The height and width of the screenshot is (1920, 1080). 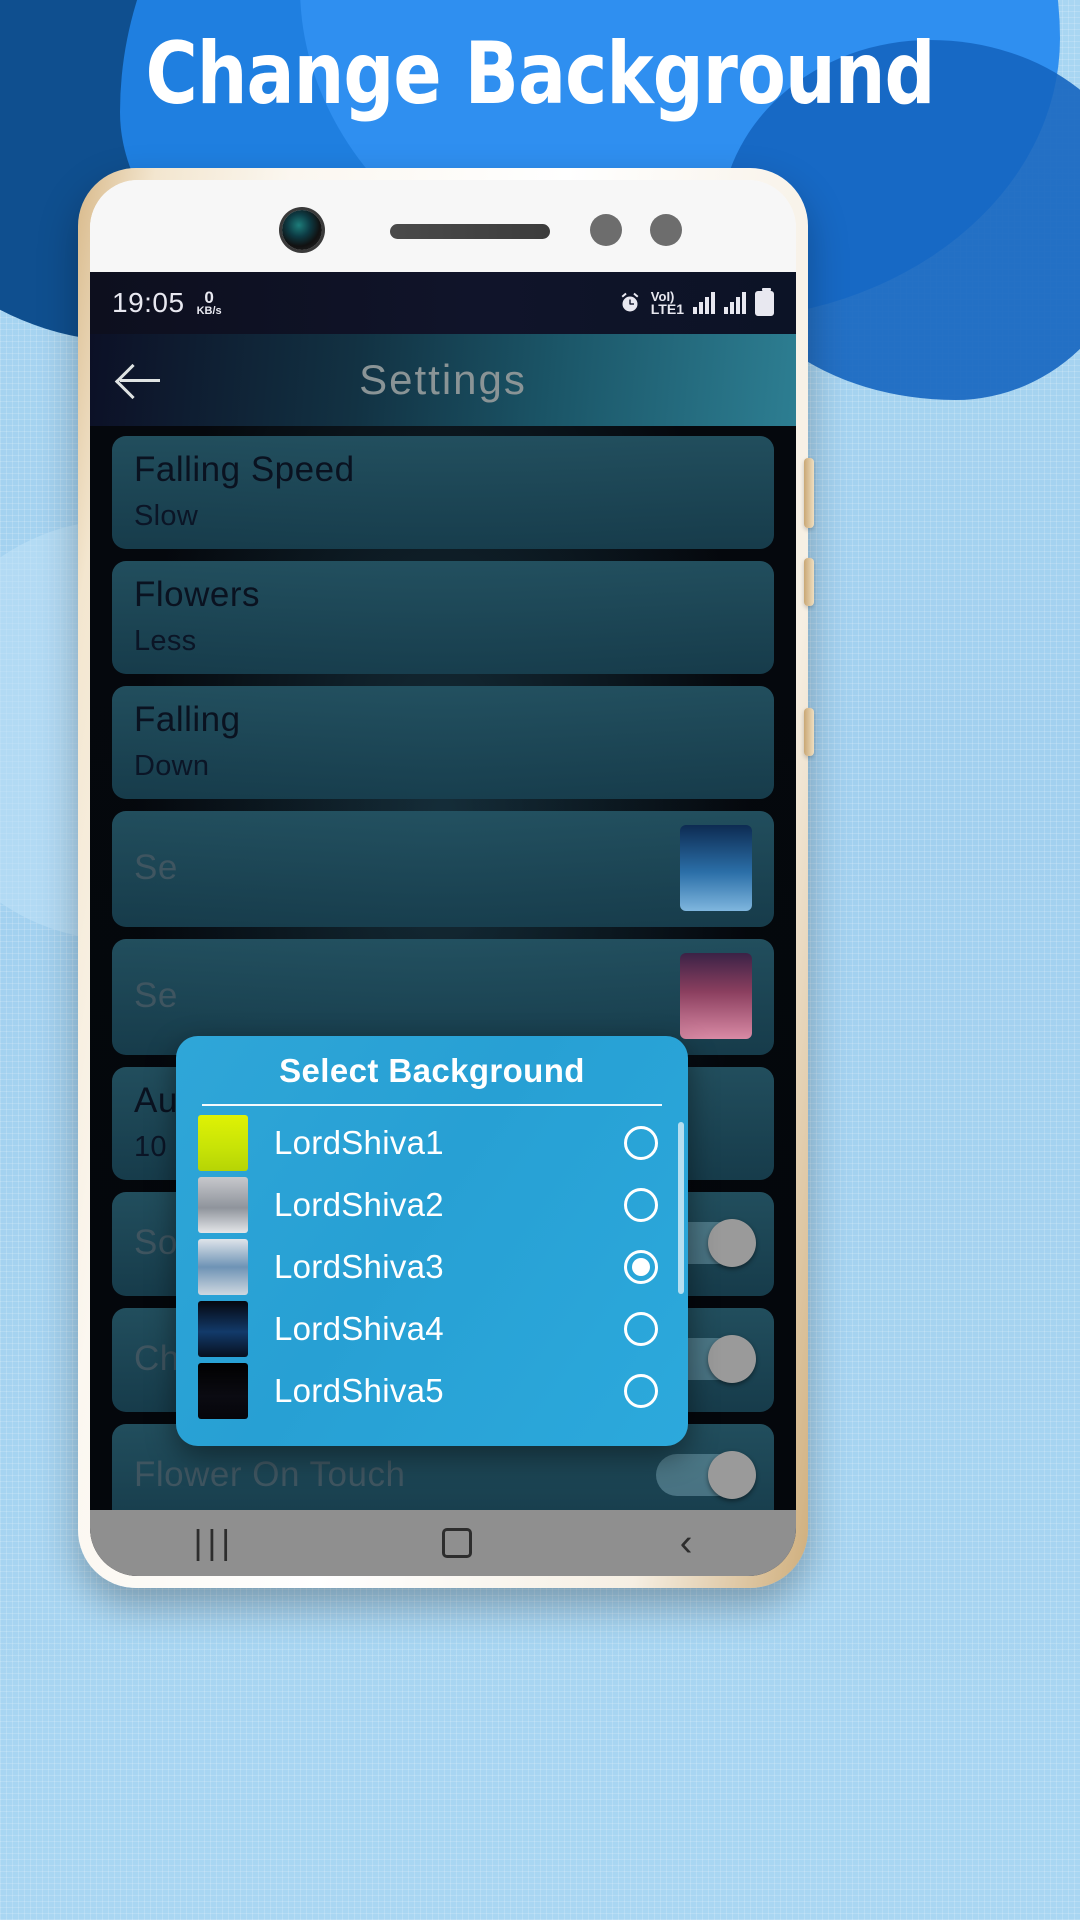 What do you see at coordinates (443, 303) in the screenshot?
I see `status-bar: 19:05 0 KB/s VoI) LTE1` at bounding box center [443, 303].